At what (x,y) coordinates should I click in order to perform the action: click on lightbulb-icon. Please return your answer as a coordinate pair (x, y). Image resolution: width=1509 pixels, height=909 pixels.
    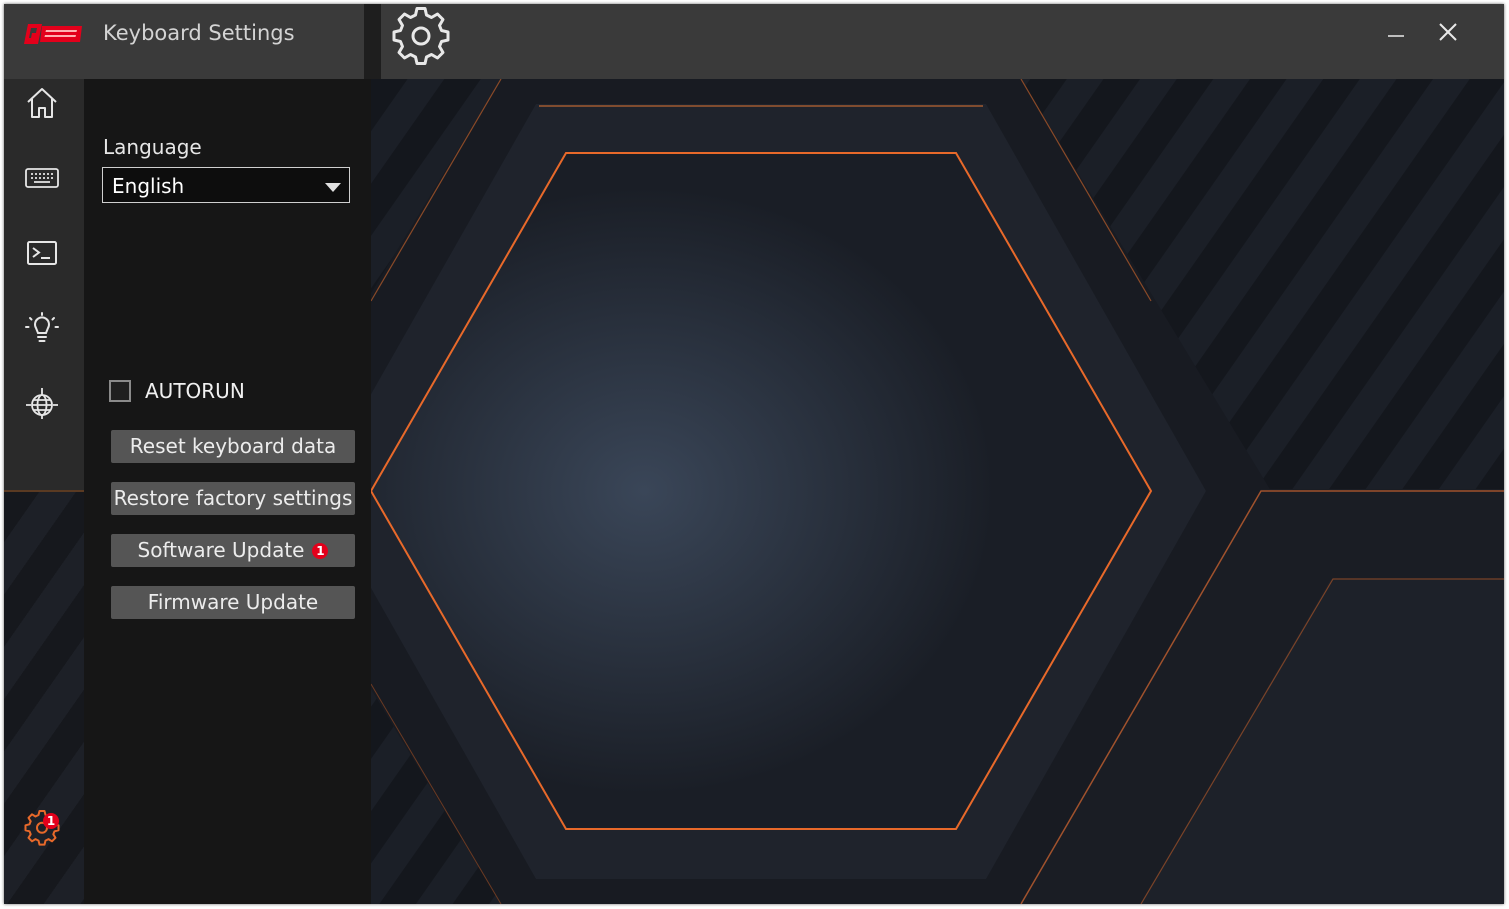
    Looking at the image, I should click on (42, 328).